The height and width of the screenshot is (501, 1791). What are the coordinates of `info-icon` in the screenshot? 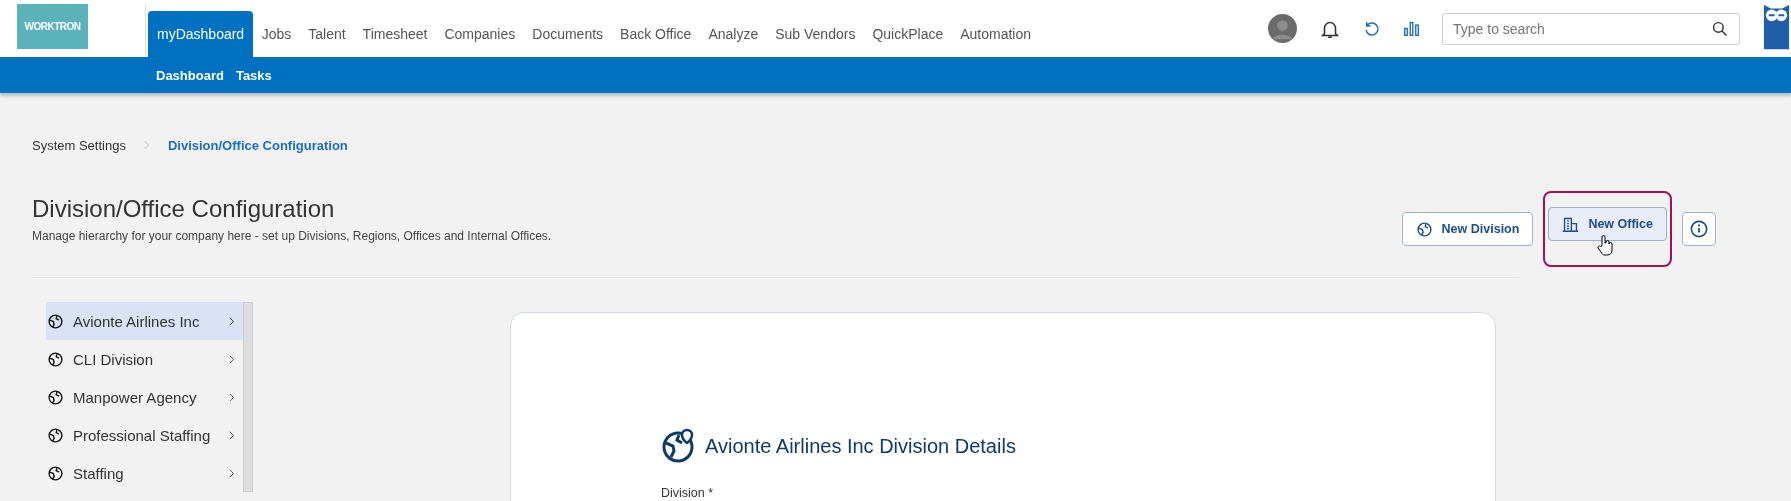 It's located at (1699, 229).